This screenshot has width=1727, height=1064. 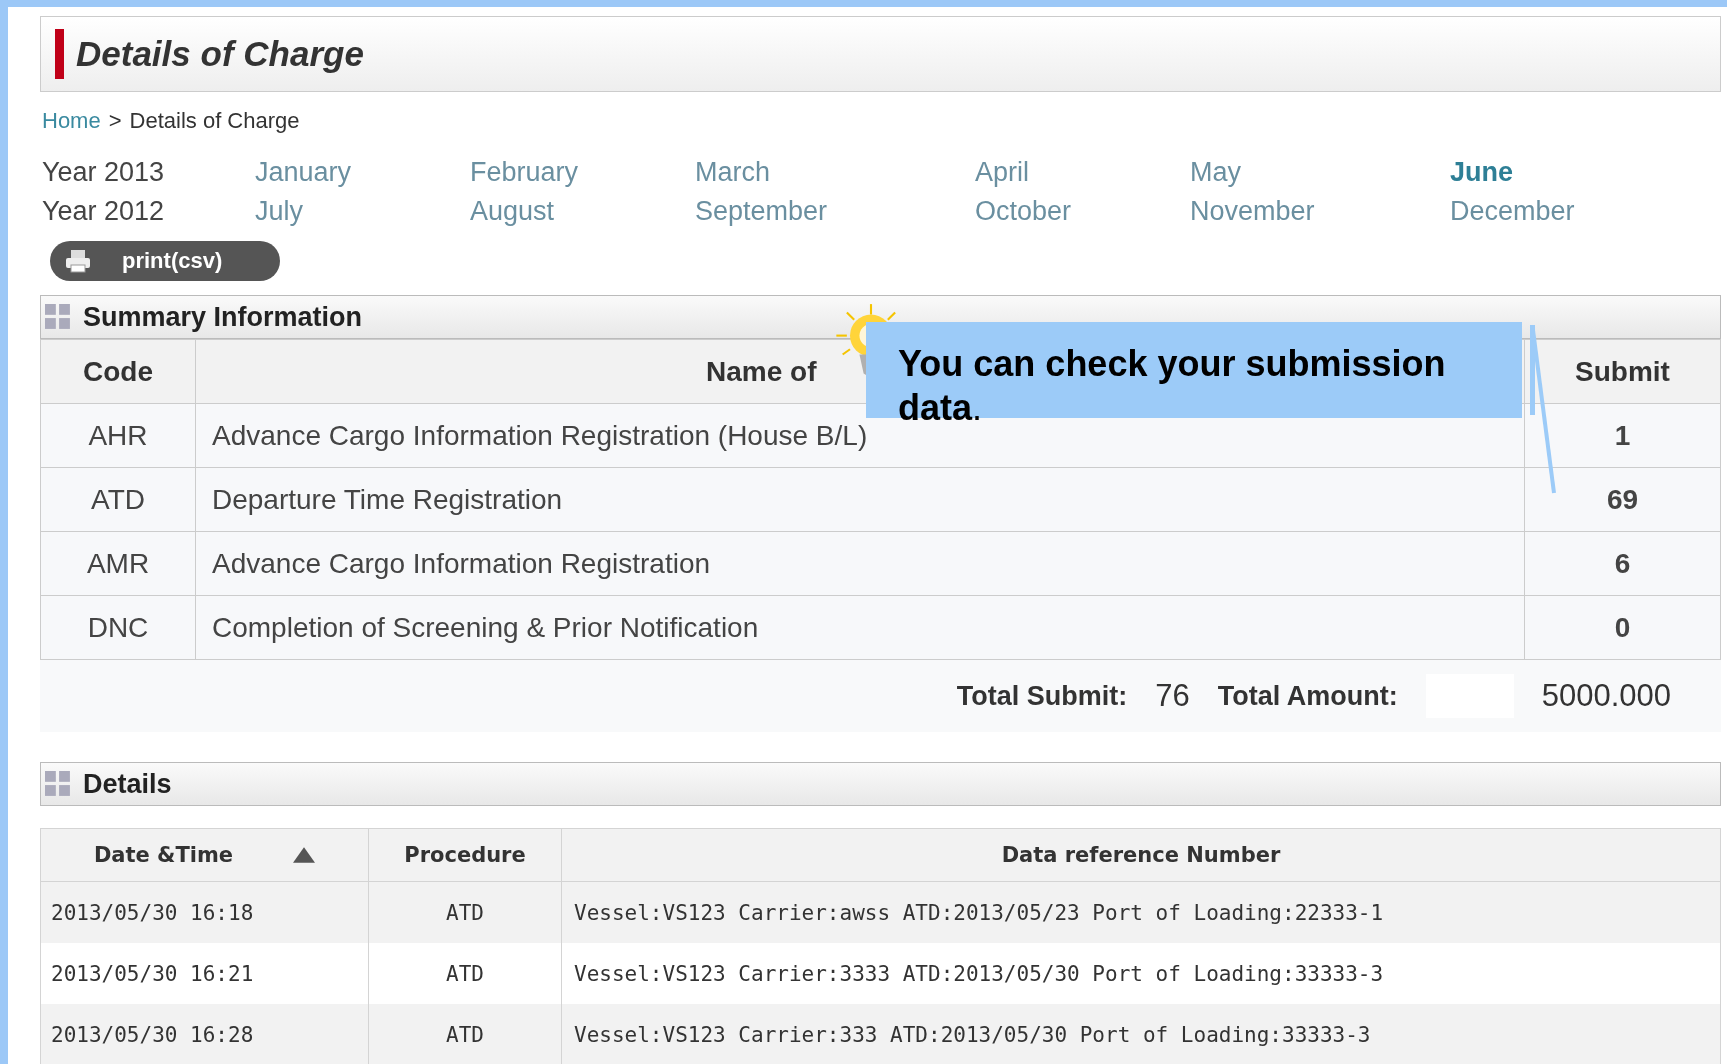 I want to click on printer-icon, so click(x=78, y=261).